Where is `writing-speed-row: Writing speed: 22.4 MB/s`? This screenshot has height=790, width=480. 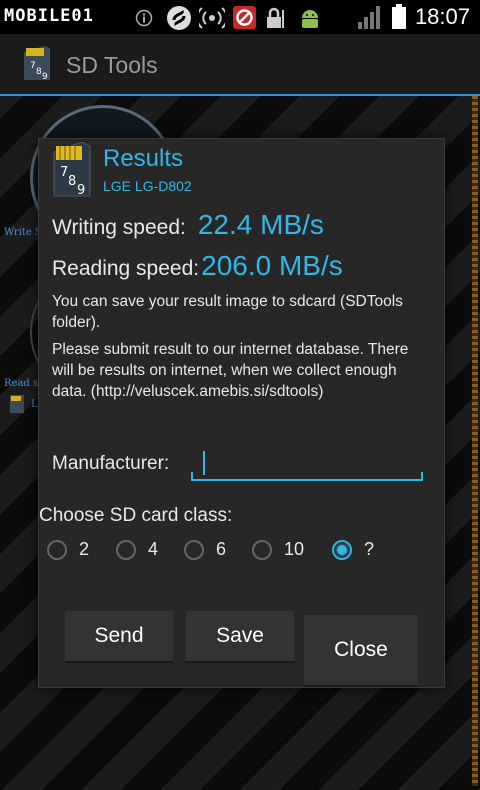
writing-speed-row: Writing speed: 22.4 MB/s is located at coordinates (188, 225).